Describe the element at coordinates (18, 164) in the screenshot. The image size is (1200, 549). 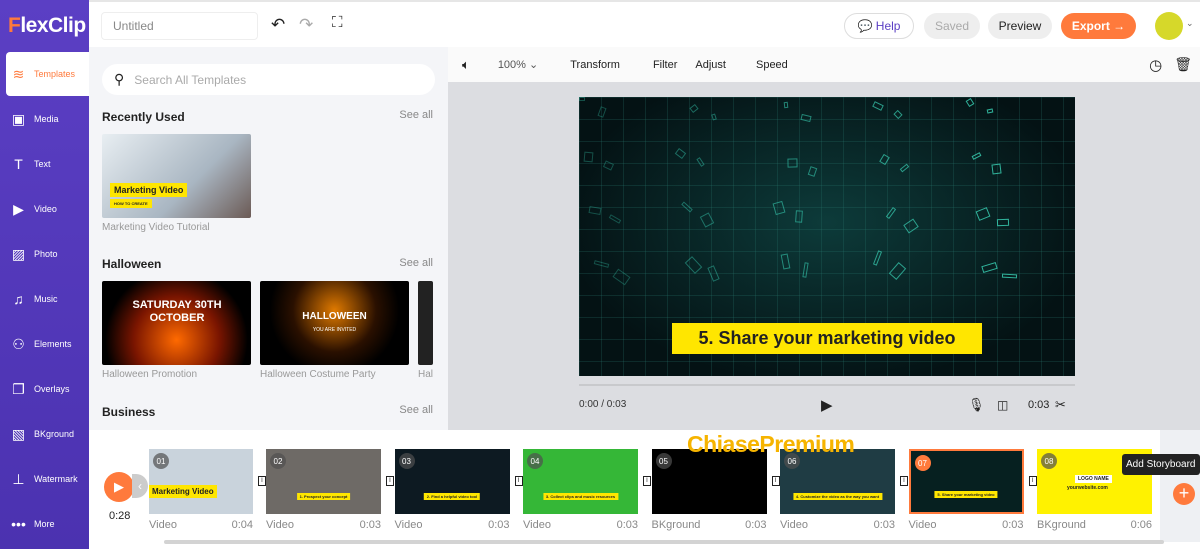
I see `text-icon: T` at that location.